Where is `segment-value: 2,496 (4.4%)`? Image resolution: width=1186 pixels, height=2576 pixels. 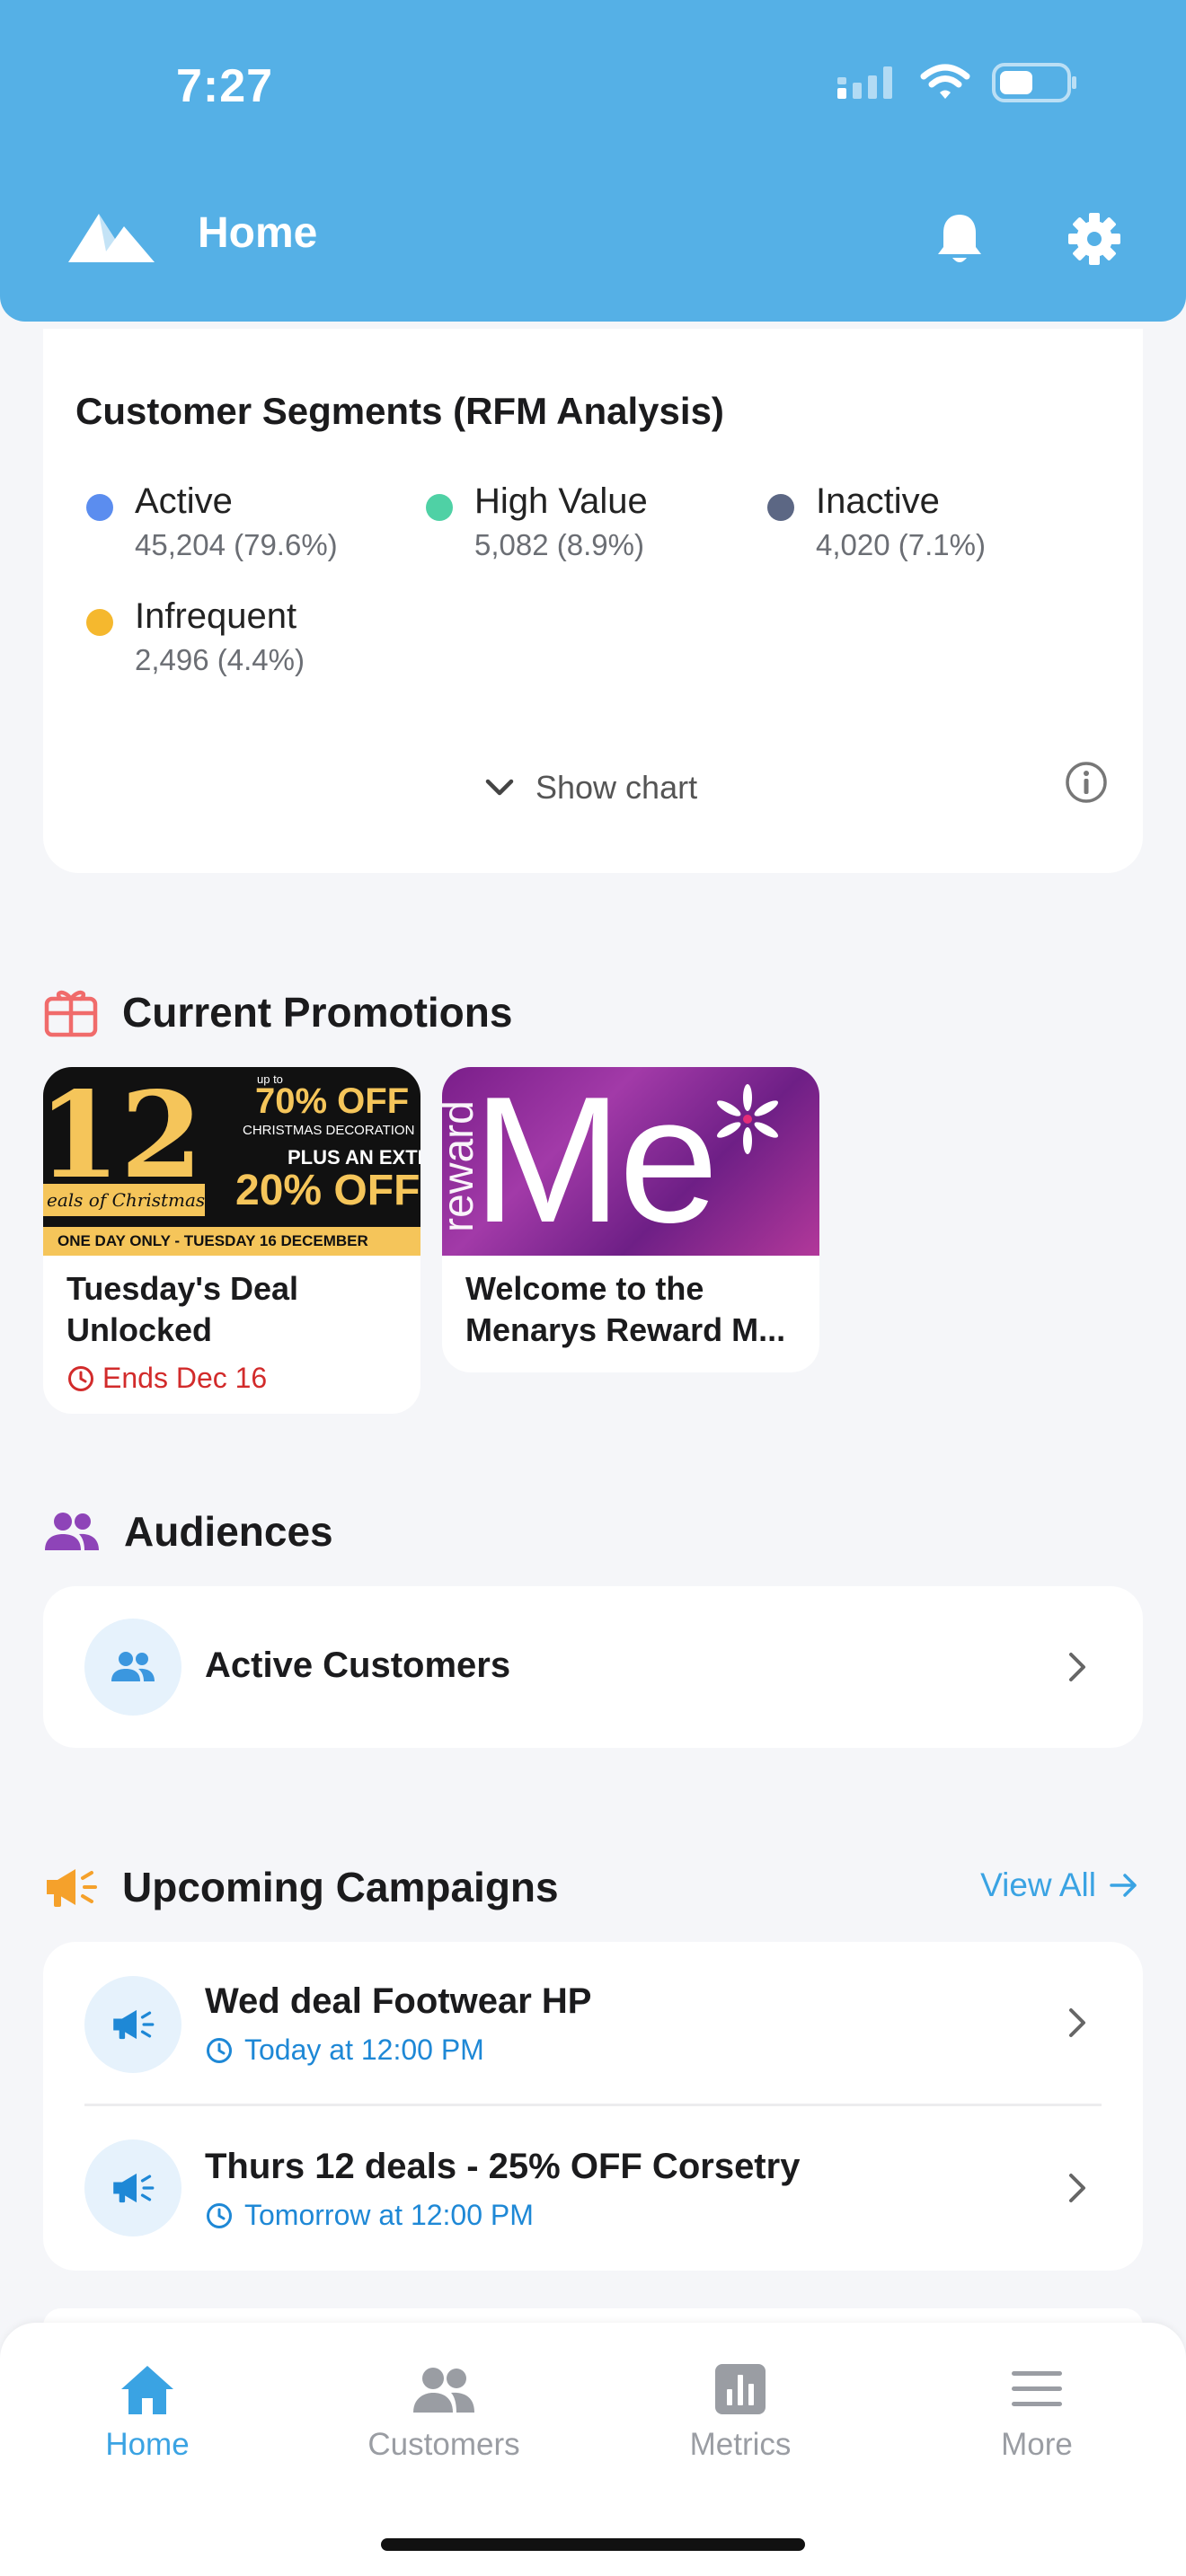 segment-value: 2,496 (4.4%) is located at coordinates (220, 659).